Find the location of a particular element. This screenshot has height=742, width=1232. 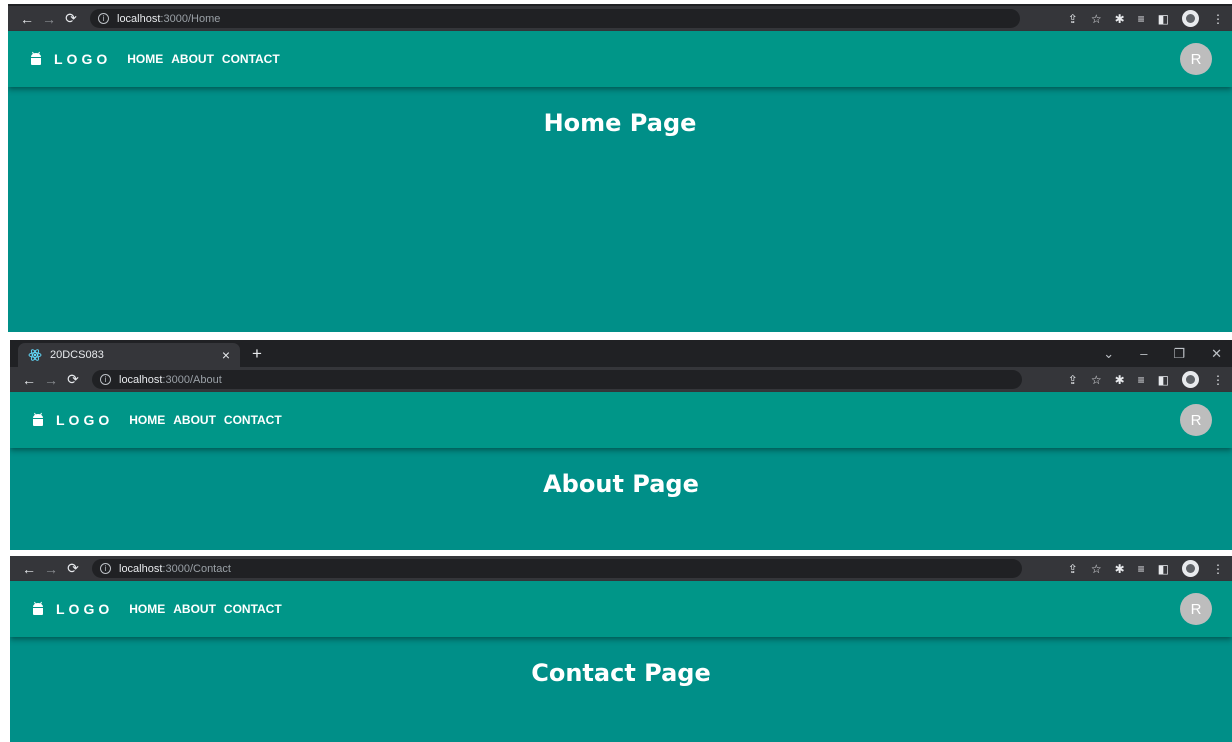

address-bar: i localhost:3000/Contact is located at coordinates (557, 568).